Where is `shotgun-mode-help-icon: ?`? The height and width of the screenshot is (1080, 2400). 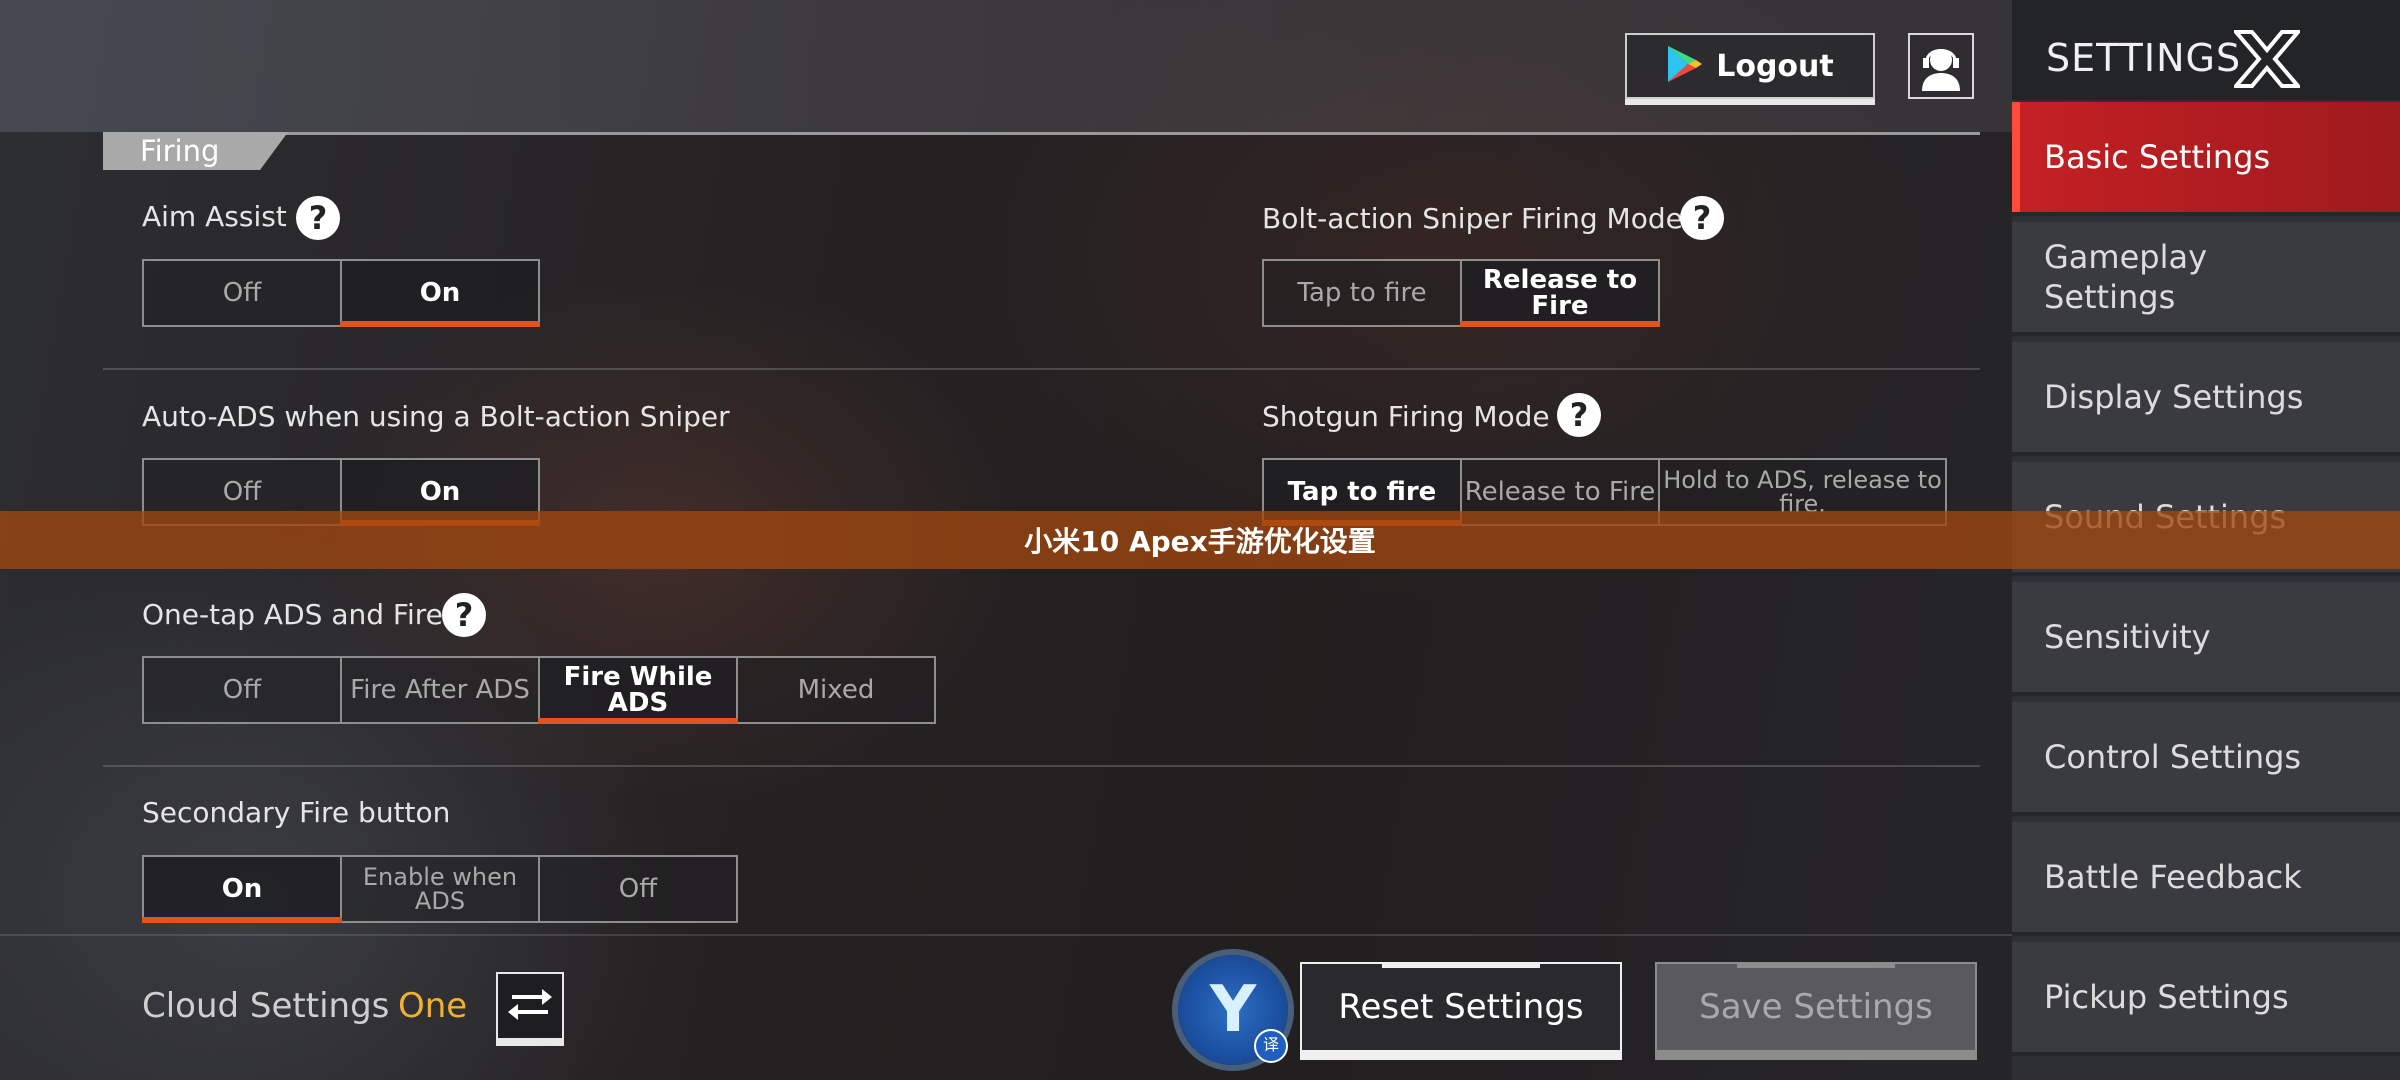
shotgun-mode-help-icon: ? is located at coordinates (1579, 415).